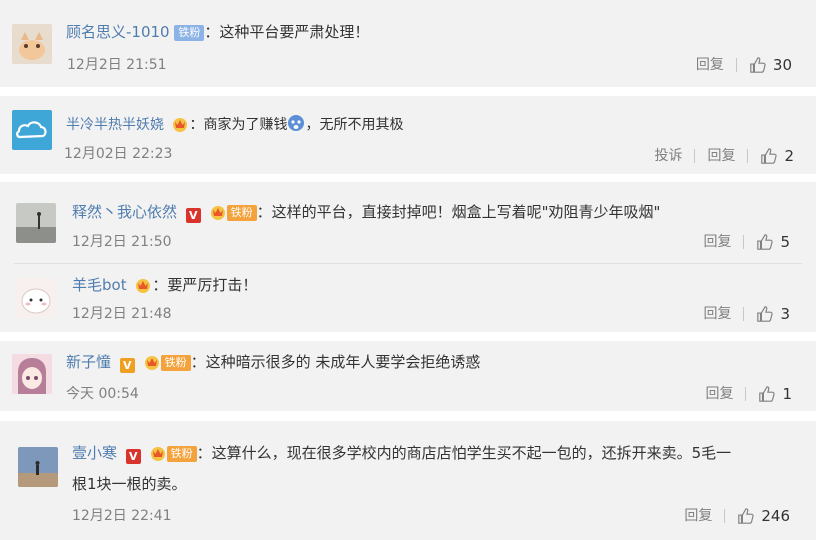 The height and width of the screenshot is (540, 816). Describe the element at coordinates (122, 242) in the screenshot. I see `timestamp: 12月2日 21:50` at that location.